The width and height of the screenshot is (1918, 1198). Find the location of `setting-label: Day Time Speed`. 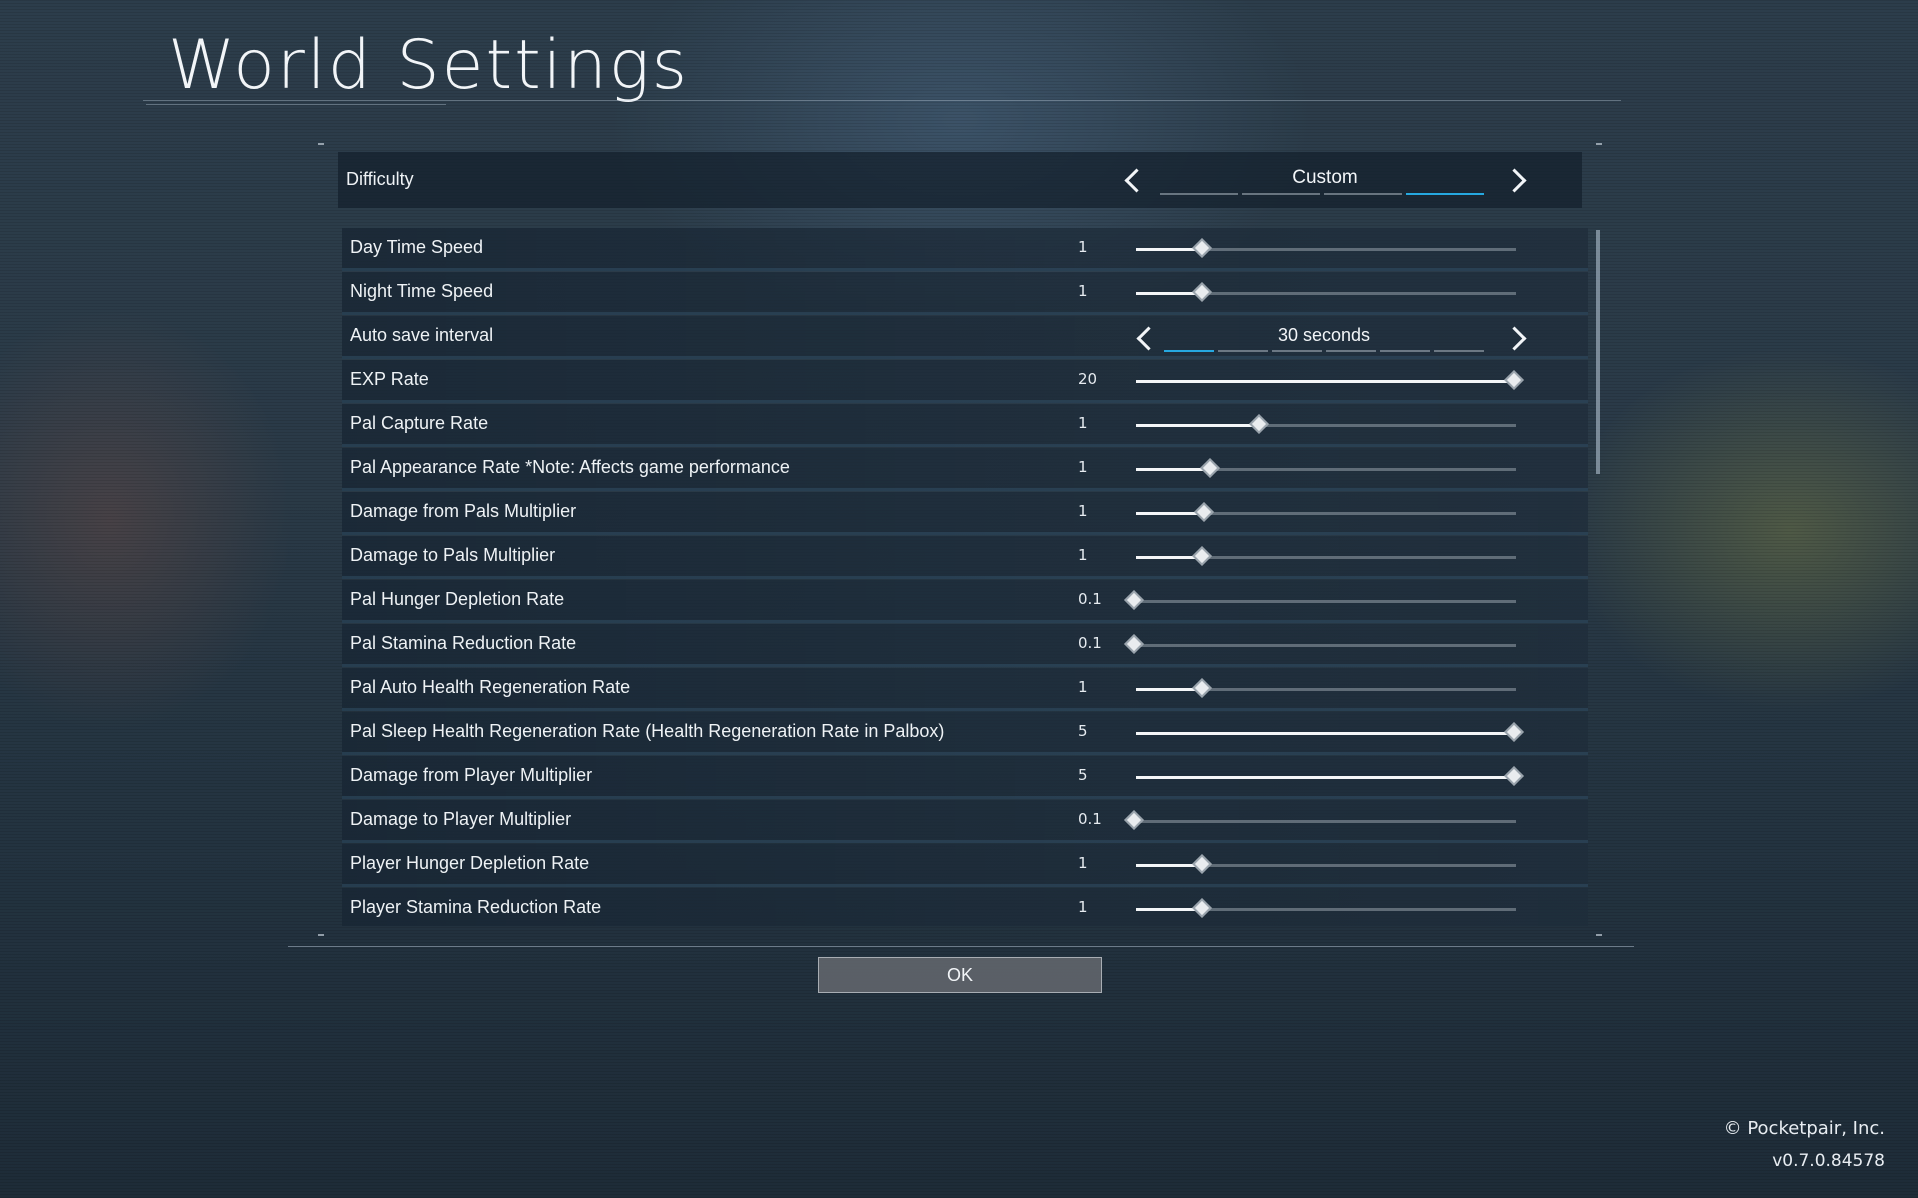

setting-label: Day Time Speed is located at coordinates (417, 247).